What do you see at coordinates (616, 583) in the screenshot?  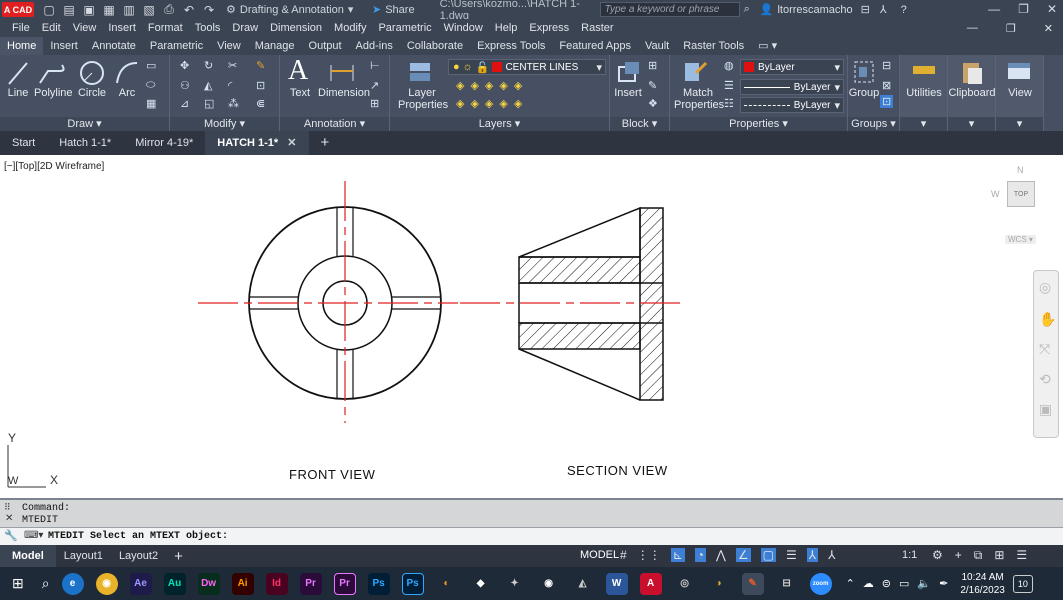 I see `word-icon: W` at bounding box center [616, 583].